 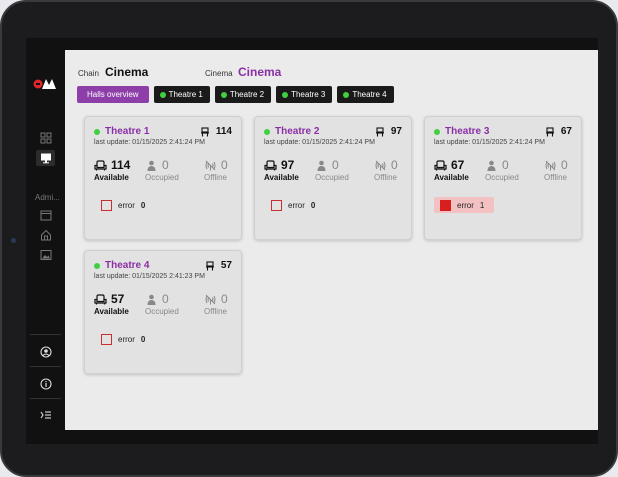 I want to click on sidebar-divider, so click(x=45, y=398).